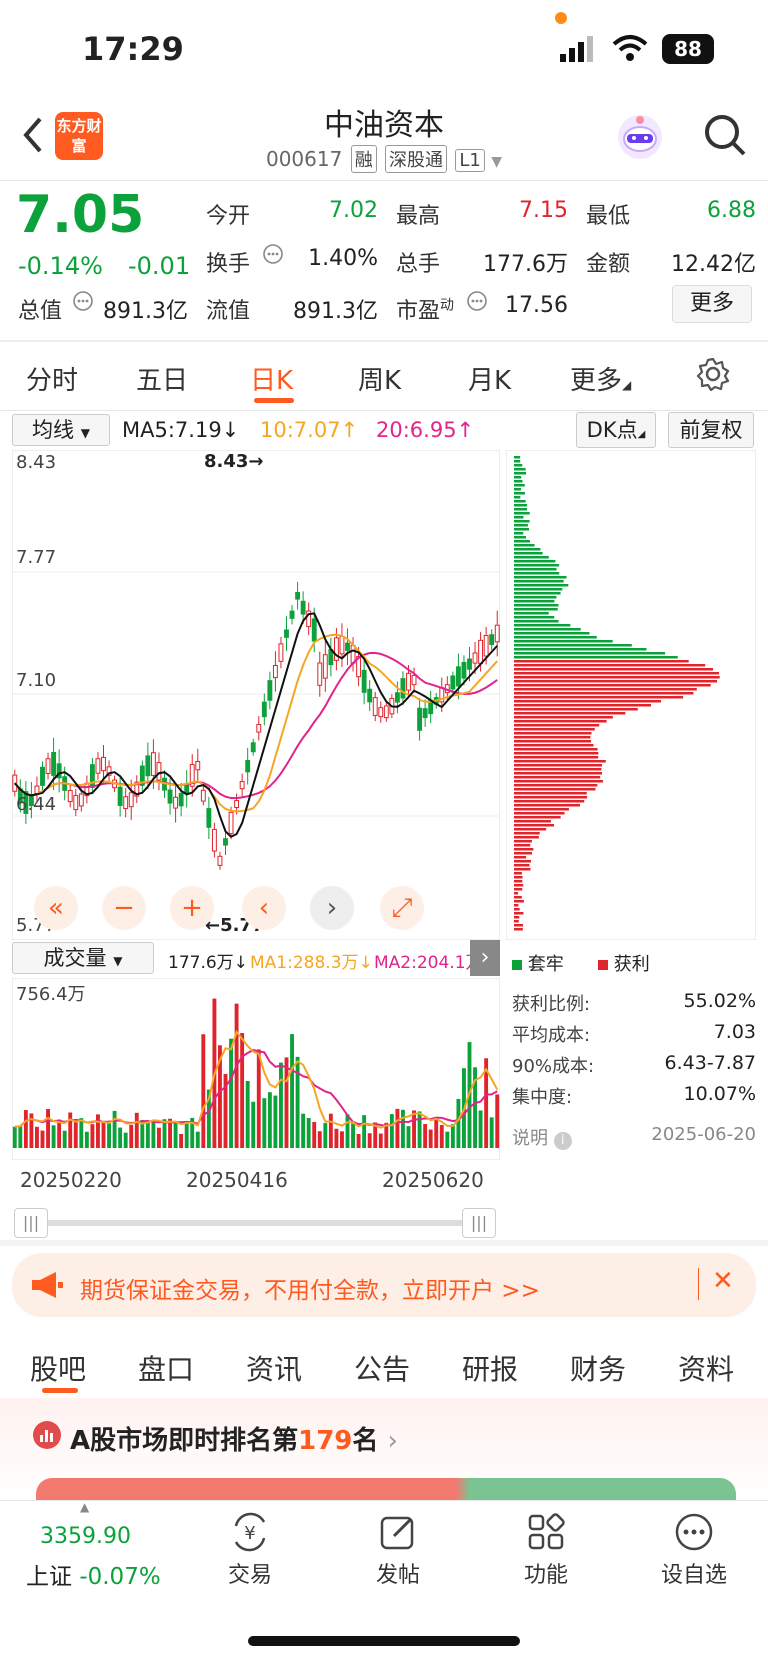 This screenshot has width=768, height=1663. What do you see at coordinates (93, 1574) in the screenshot?
I see `index-quote: 上证 -0.07%` at bounding box center [93, 1574].